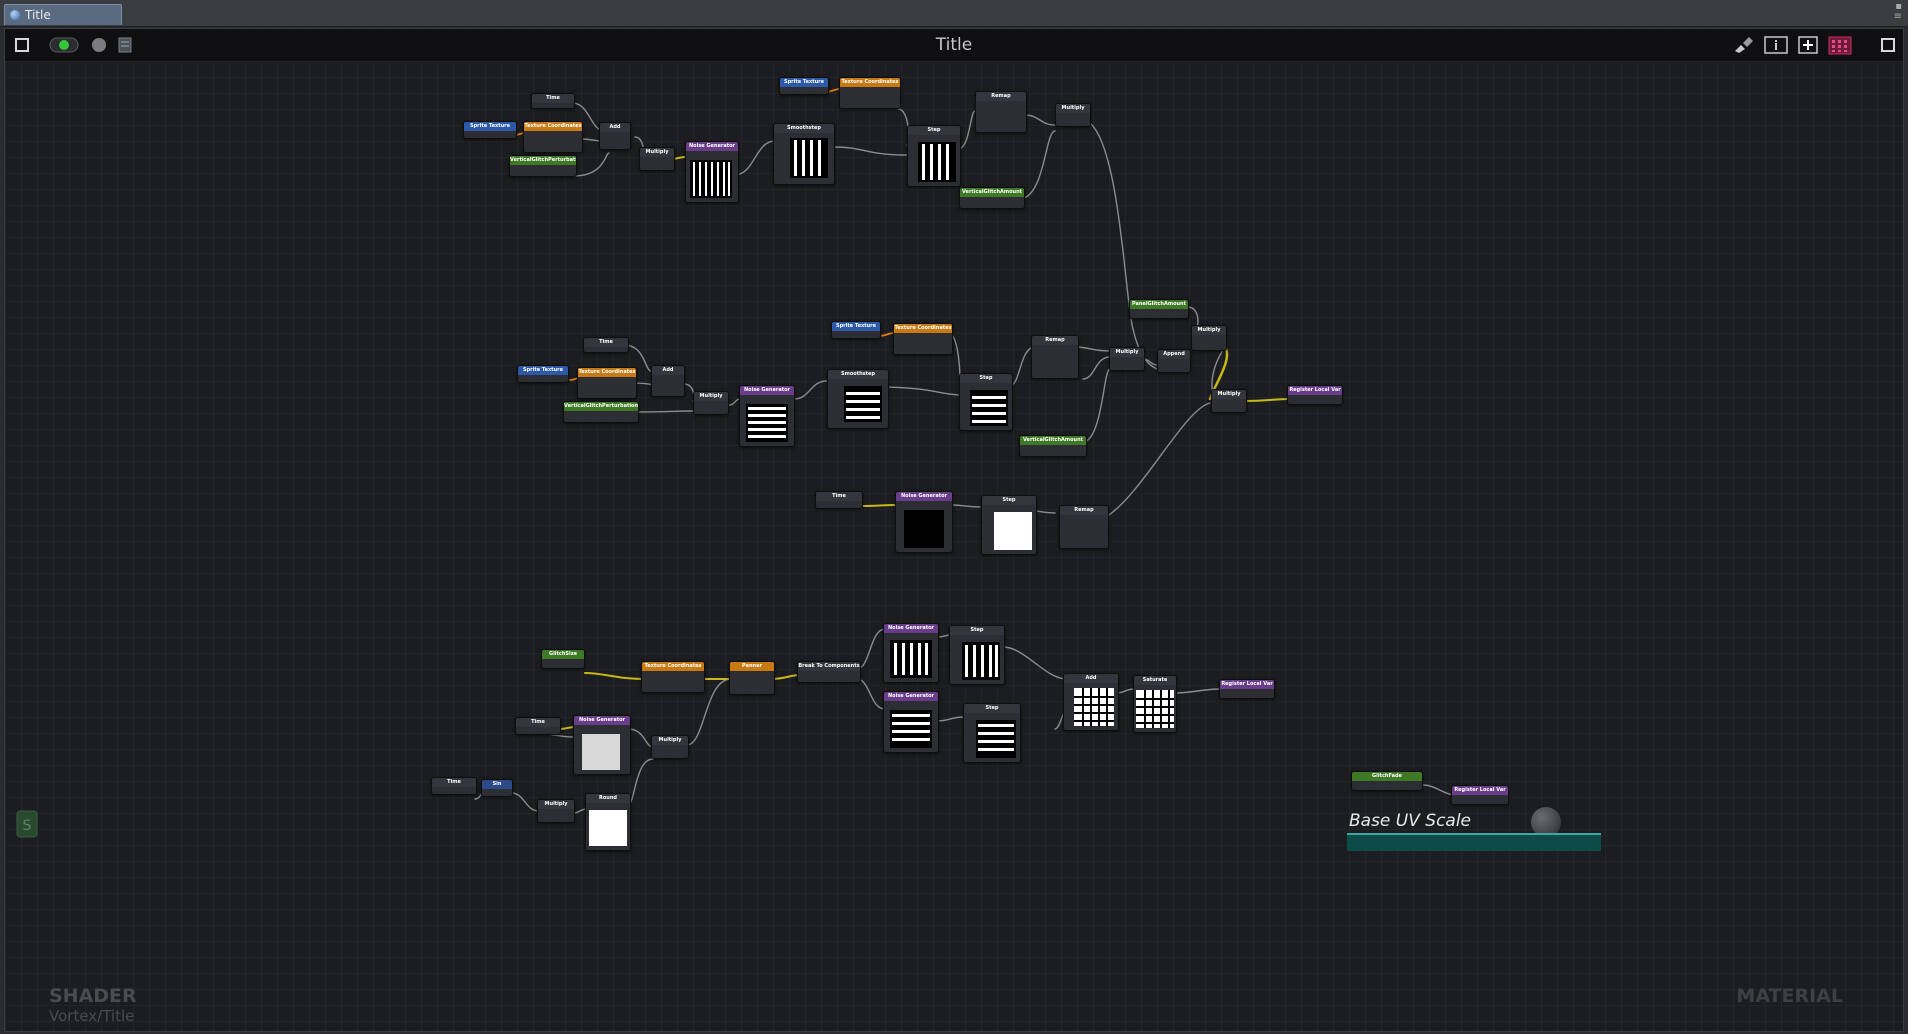  I want to click on time-node-3: Time, so click(606, 345).